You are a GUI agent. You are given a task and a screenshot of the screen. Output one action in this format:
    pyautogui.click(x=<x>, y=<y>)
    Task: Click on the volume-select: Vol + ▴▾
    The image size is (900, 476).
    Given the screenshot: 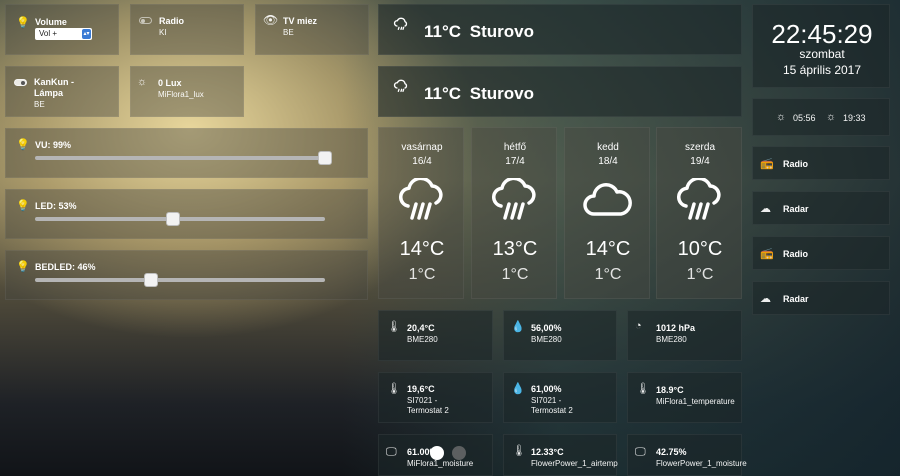 What is the action you would take?
    pyautogui.click(x=63, y=34)
    